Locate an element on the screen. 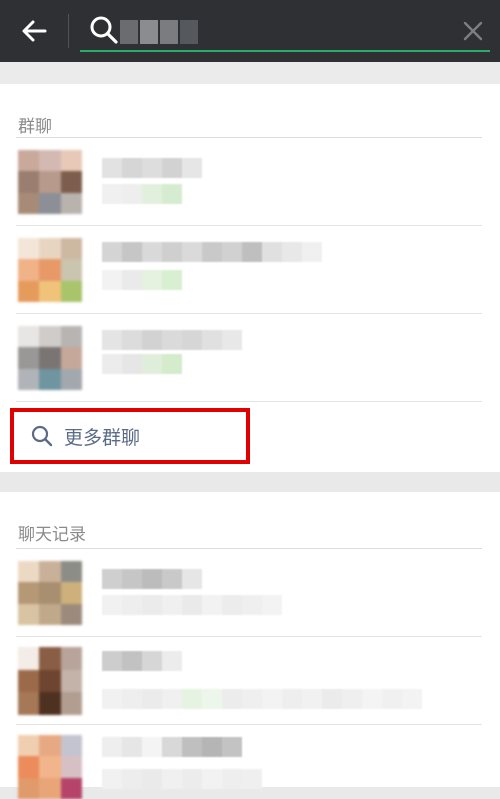 The width and height of the screenshot is (500, 799). search-input is located at coordinates (285, 30).